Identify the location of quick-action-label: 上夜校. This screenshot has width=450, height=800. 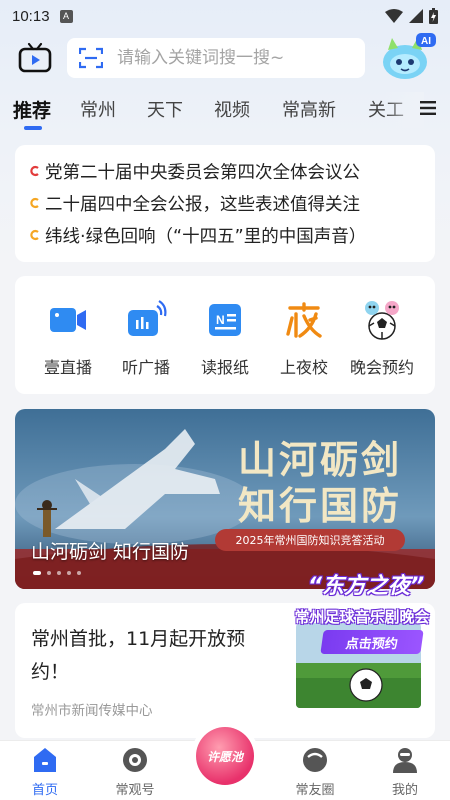
(303, 367).